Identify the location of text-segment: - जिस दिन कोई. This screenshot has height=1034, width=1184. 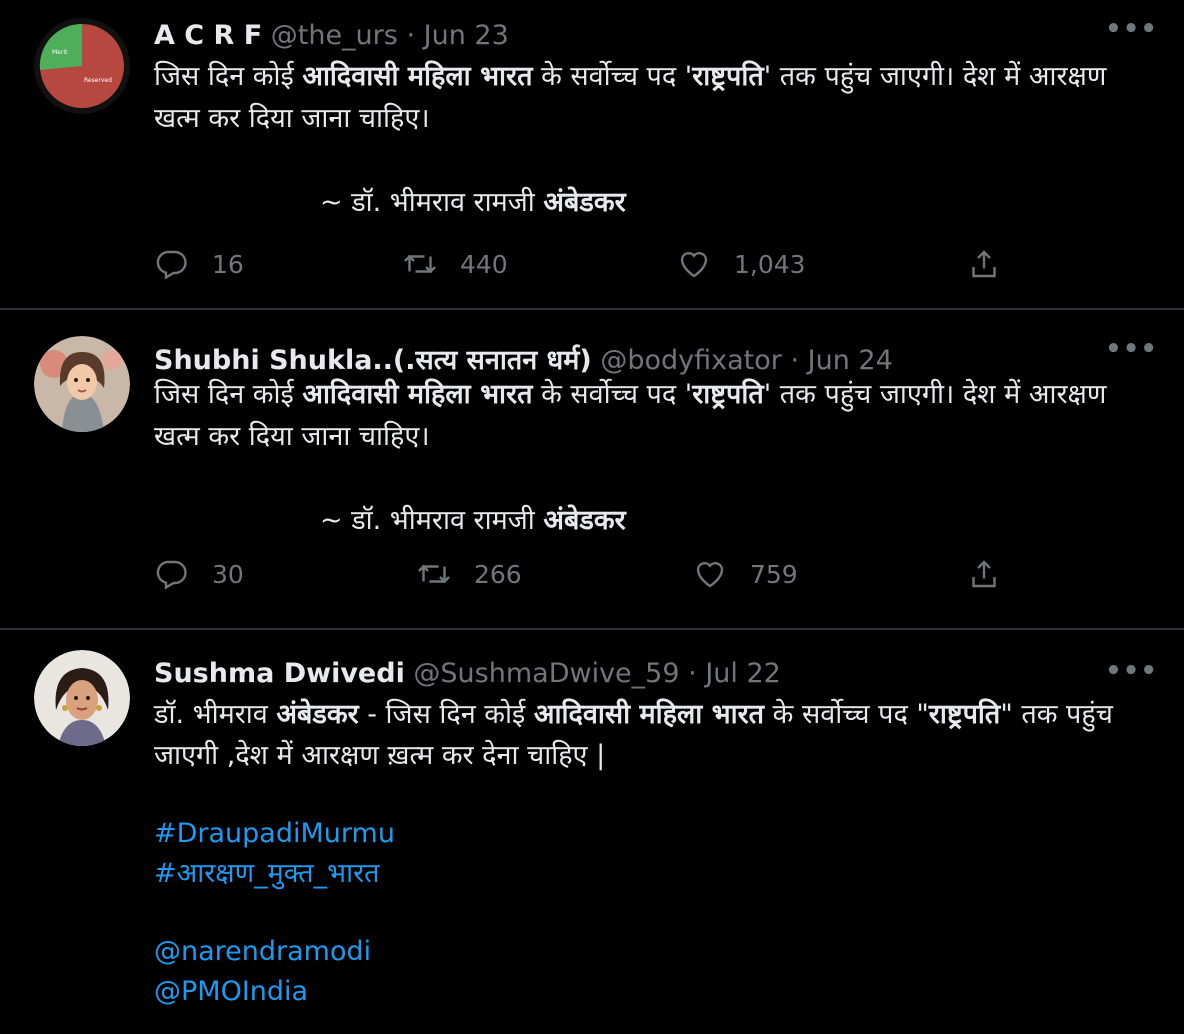
(446, 714).